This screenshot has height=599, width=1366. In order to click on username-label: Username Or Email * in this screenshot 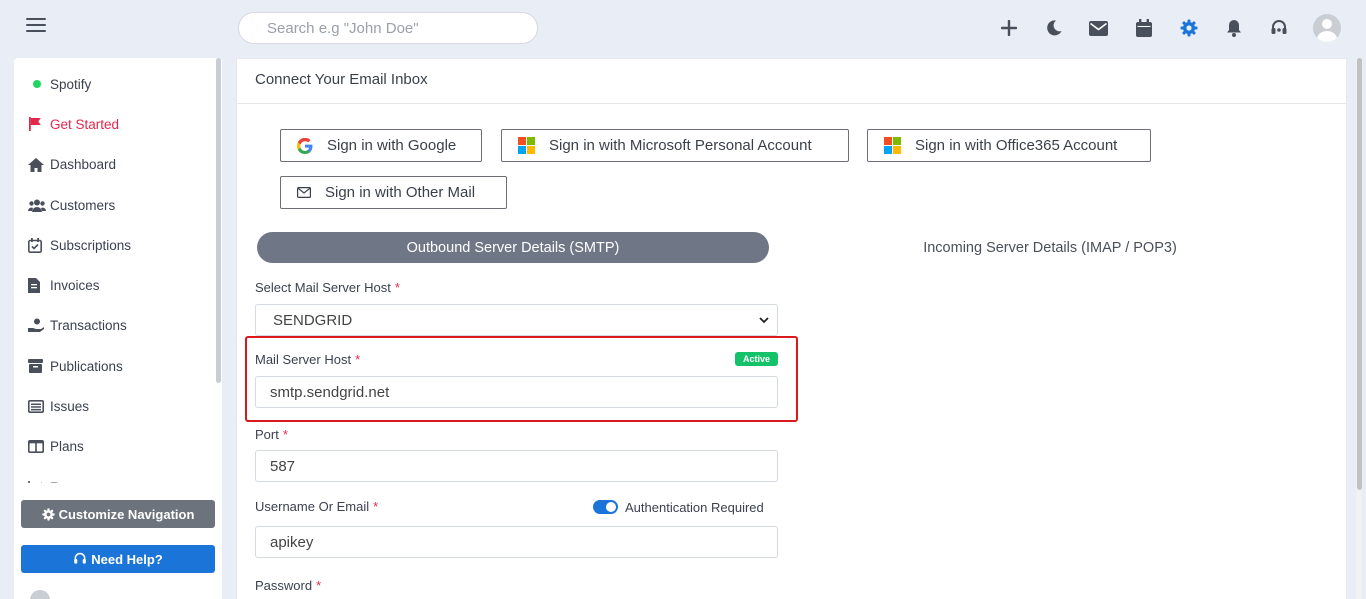, I will do `click(316, 506)`.